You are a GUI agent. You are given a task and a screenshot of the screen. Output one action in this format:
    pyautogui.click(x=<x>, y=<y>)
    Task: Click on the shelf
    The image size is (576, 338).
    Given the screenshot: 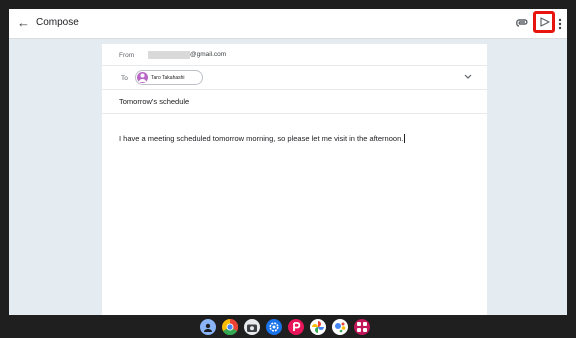 What is the action you would take?
    pyautogui.click(x=288, y=326)
    